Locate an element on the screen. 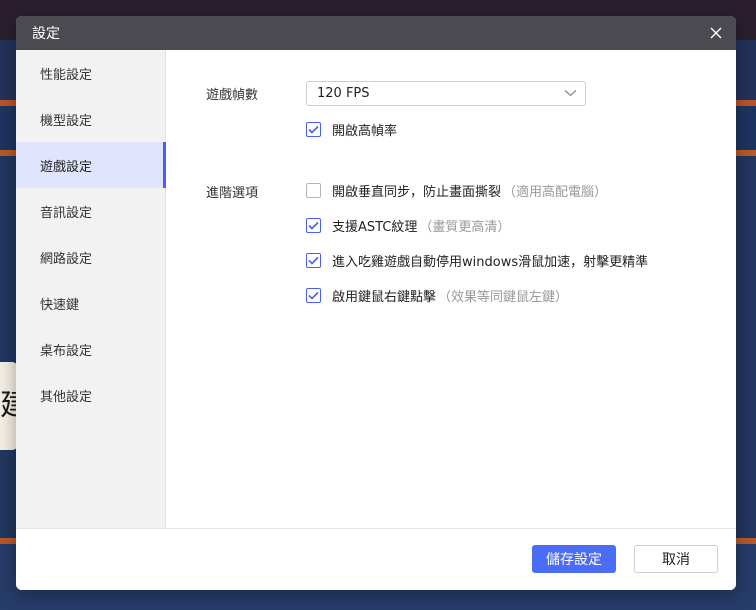 Image resolution: width=756 pixels, height=610 pixels. vsync-label: 開啟垂直同步，防止畫面撕裂 is located at coordinates (417, 192).